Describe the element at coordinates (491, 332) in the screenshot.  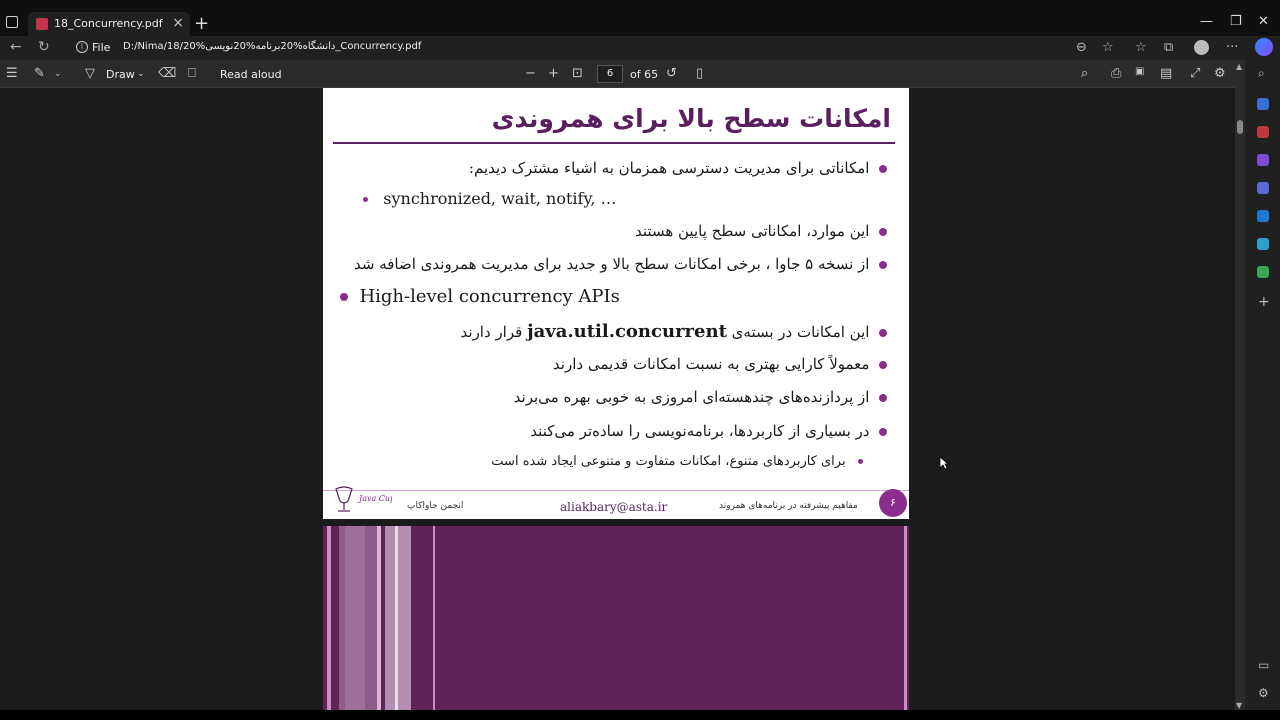
I see `bullet-text: قرار دارند` at that location.